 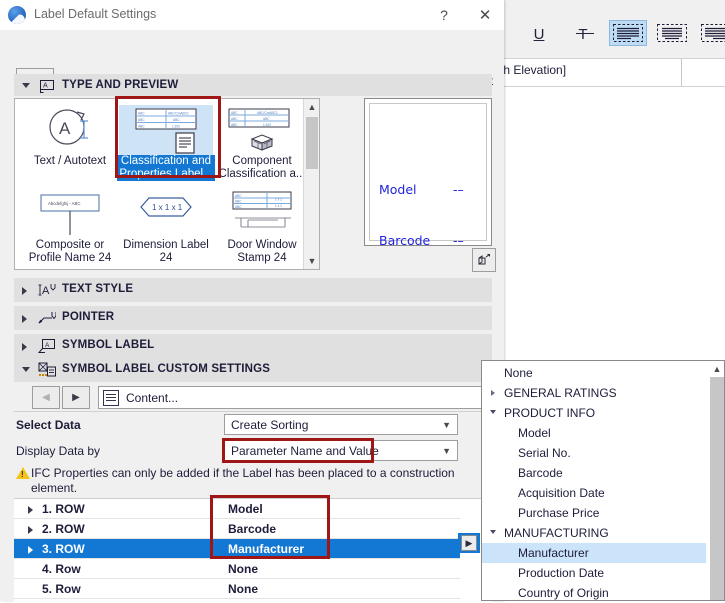 I want to click on dropdown-group-general-ratings: GENERAL RATINGS, so click(x=594, y=393).